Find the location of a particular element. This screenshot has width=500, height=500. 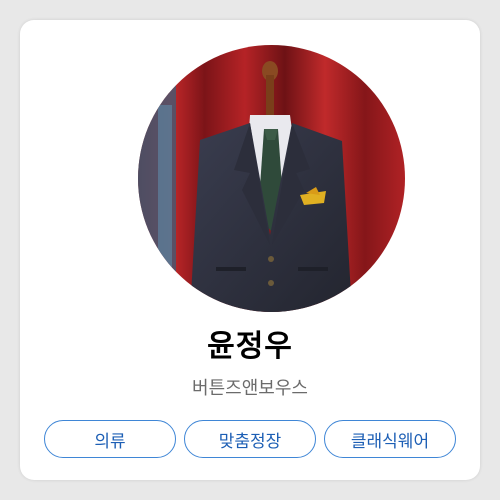

tag-list: 의류 맞춤정장 클래식웨어 is located at coordinates (250, 439).